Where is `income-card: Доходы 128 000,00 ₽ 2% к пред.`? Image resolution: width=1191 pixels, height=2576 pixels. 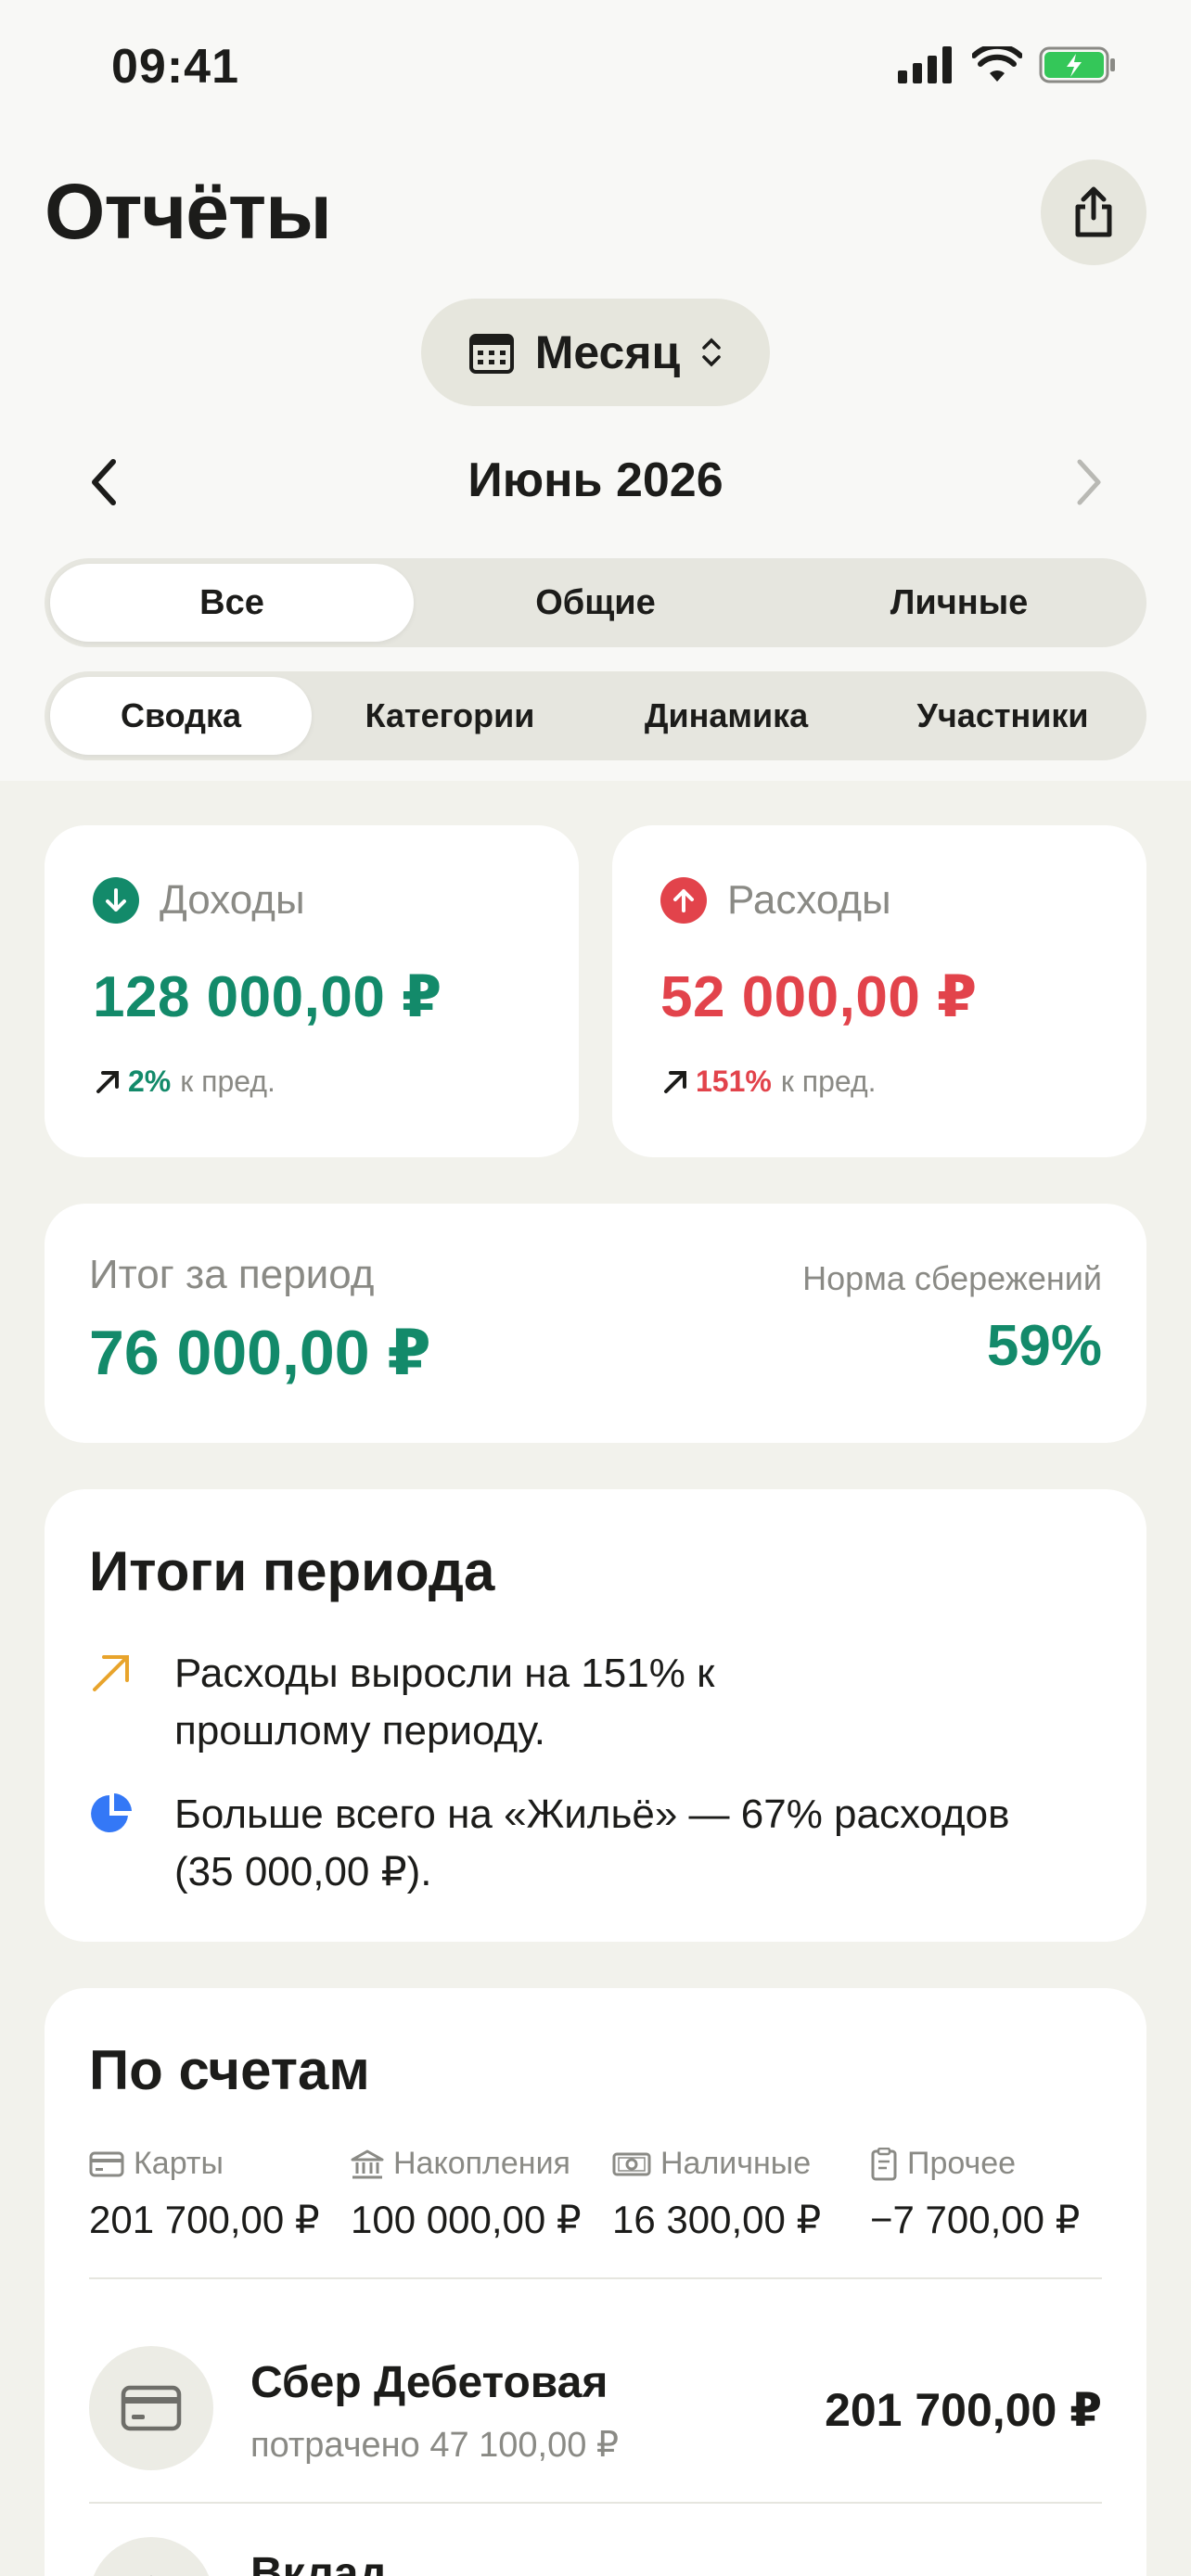
income-card: Доходы 128 000,00 ₽ 2% к пред. is located at coordinates (312, 991).